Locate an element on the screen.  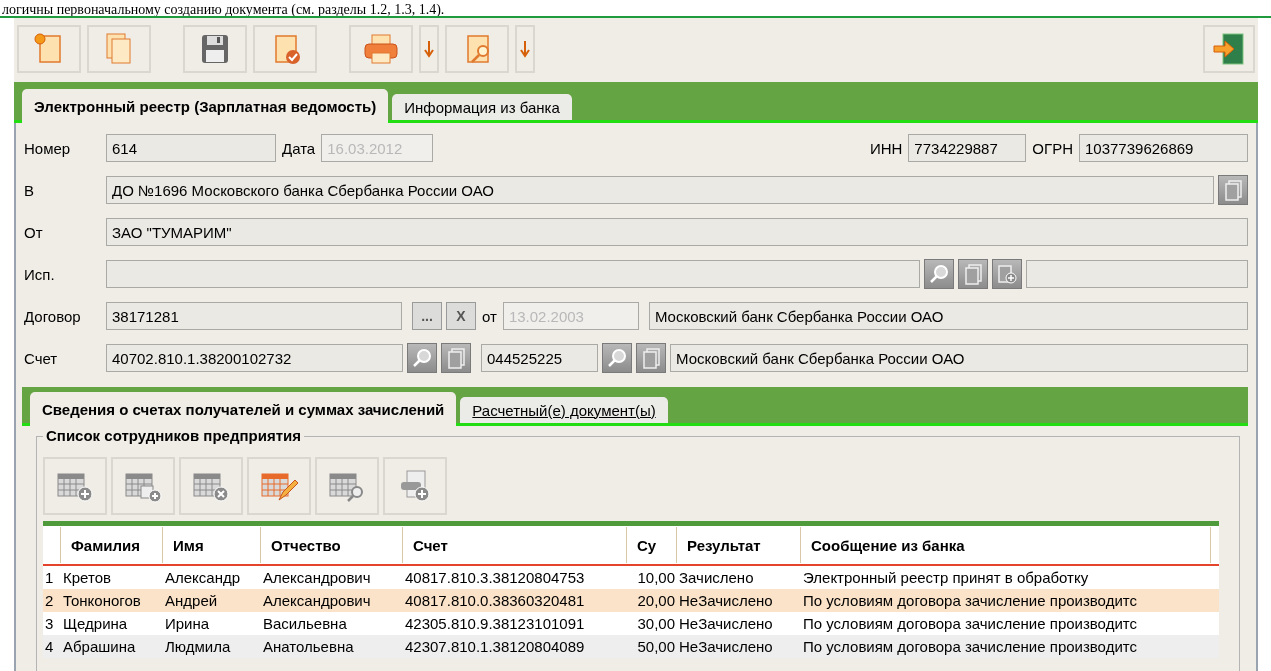
table-cell-text: 40817.810.0.38360320481 is located at coordinates (495, 600).